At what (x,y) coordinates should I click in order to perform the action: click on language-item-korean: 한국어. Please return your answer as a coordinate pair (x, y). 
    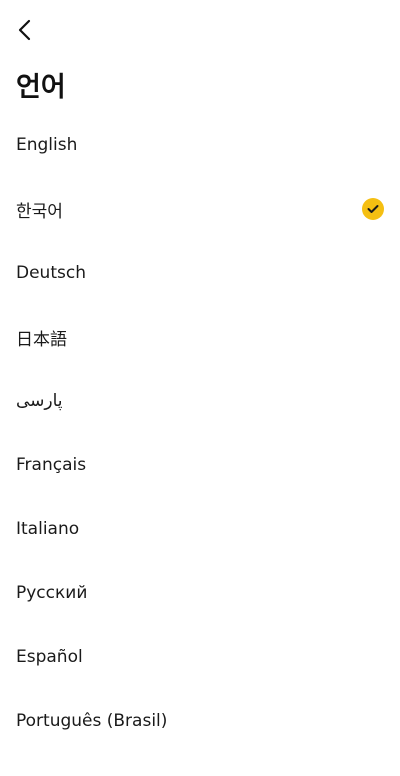
    Looking at the image, I should click on (200, 209).